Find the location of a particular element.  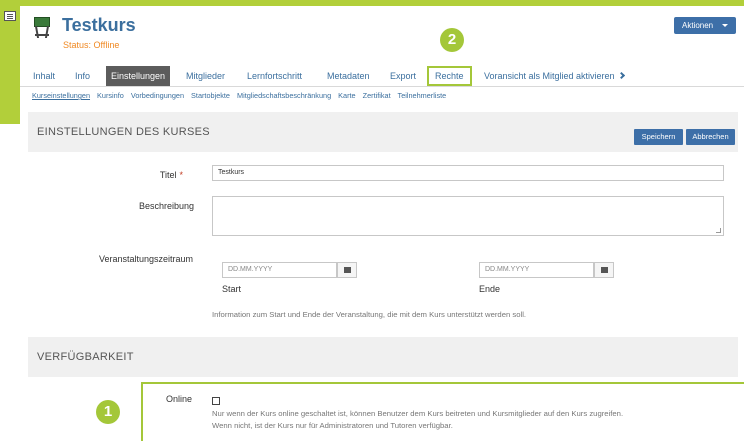

end-date-input: DD.MM.YYYY is located at coordinates (536, 270).